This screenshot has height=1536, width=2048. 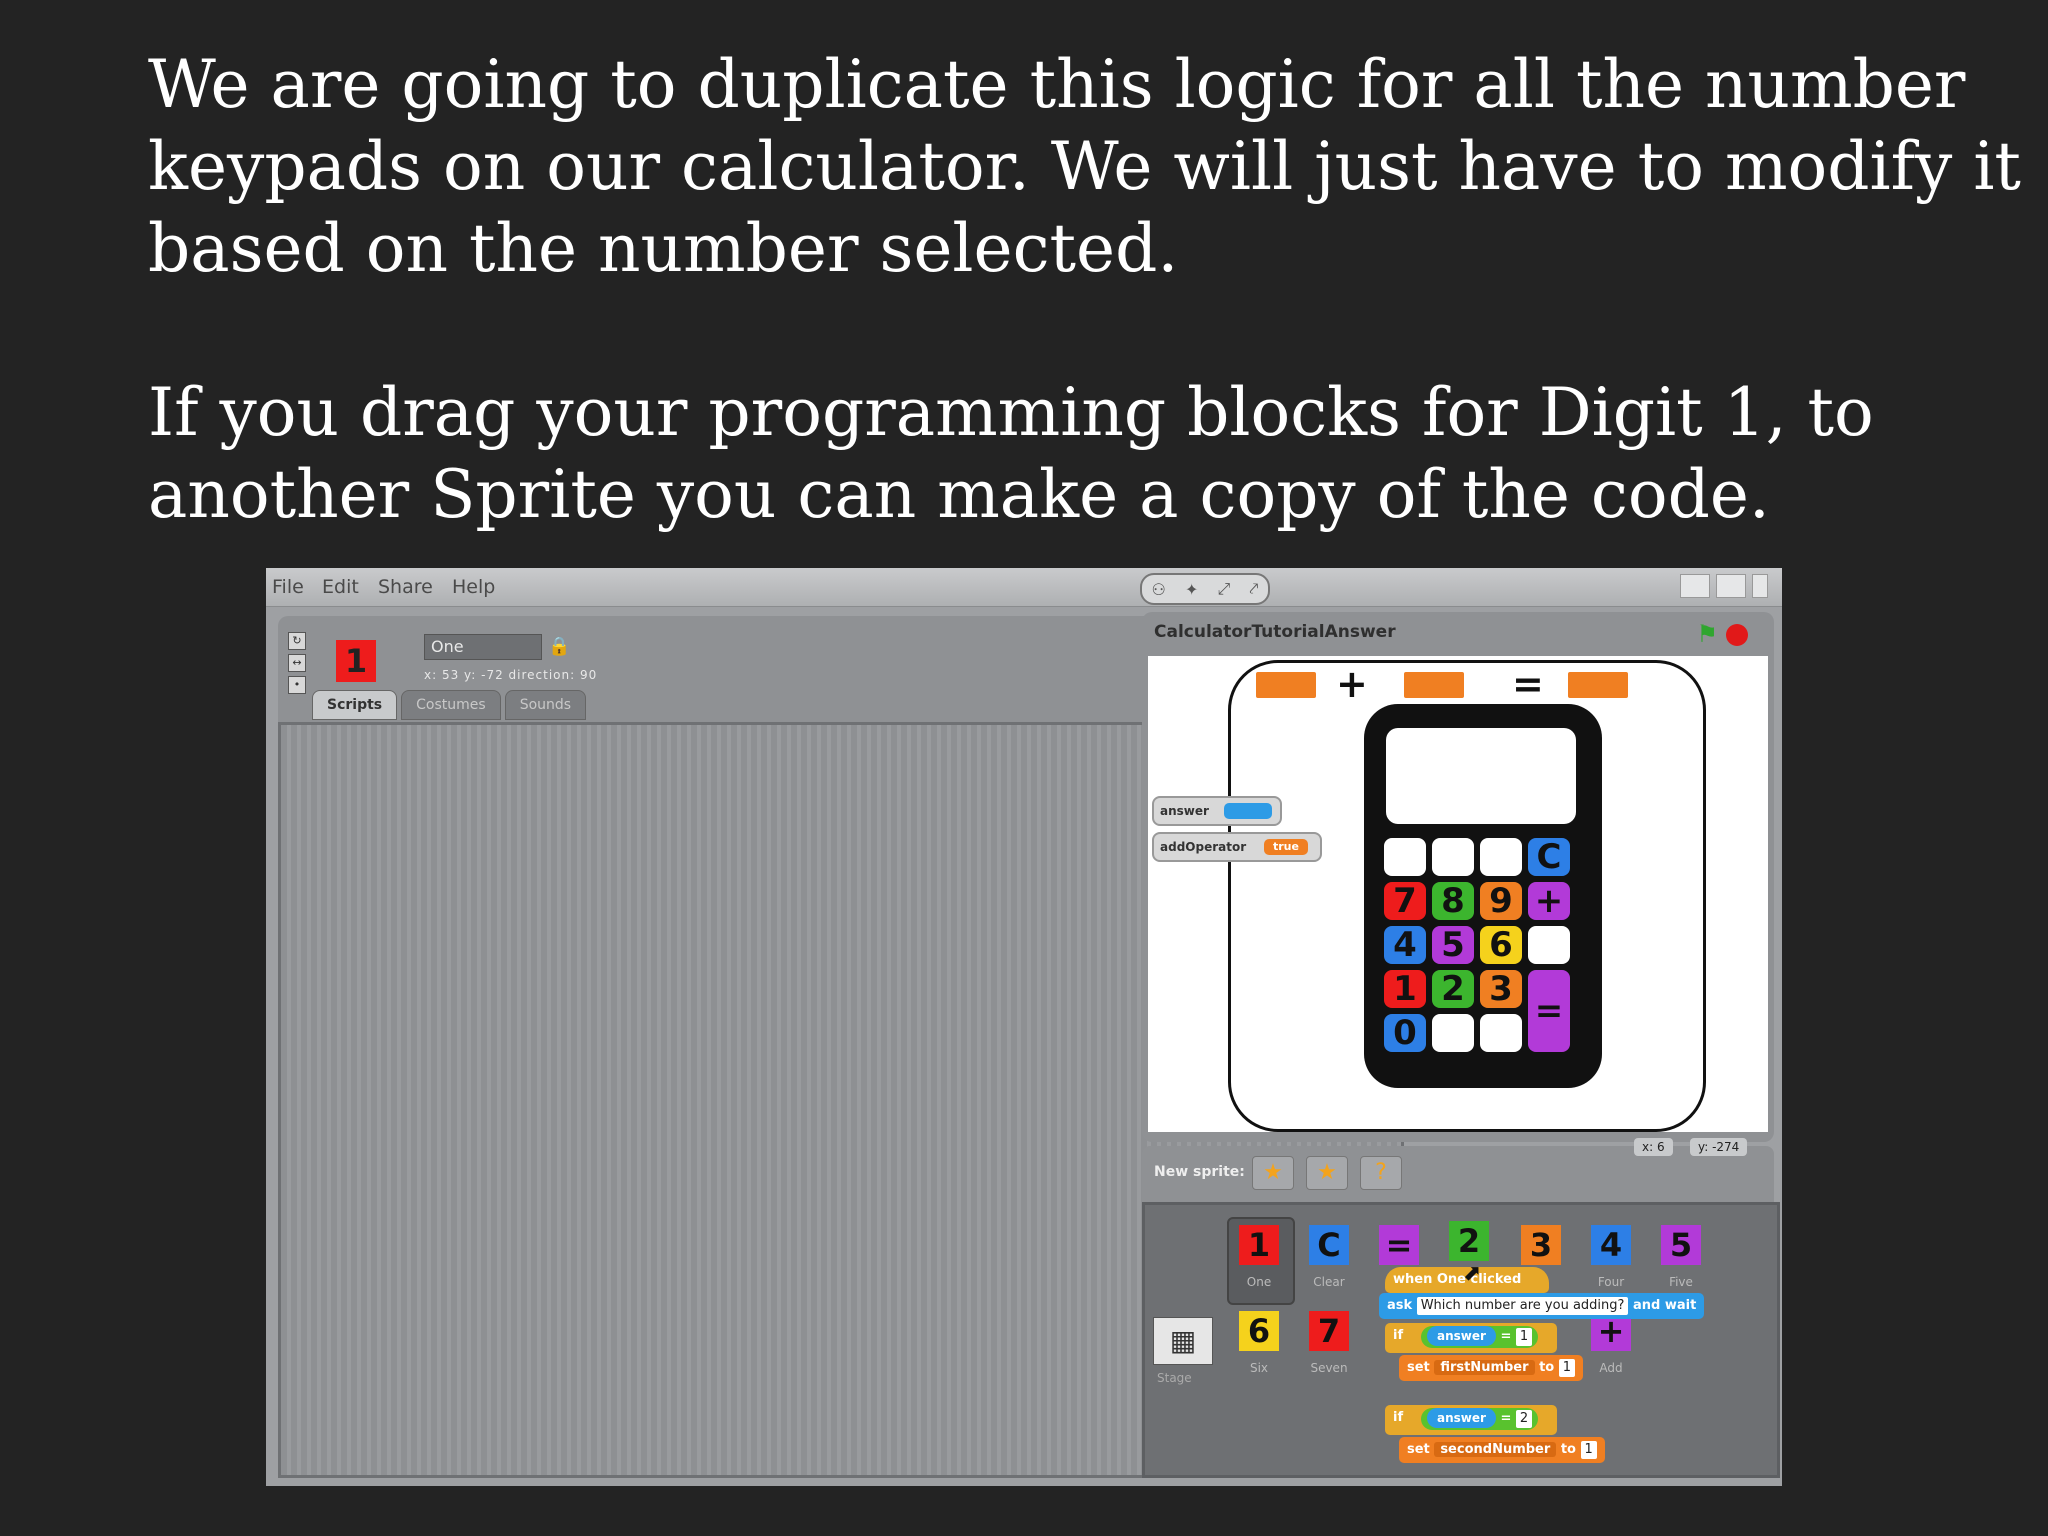 I want to click on choose-sprite-icon: ★, so click(x=1327, y=1173).